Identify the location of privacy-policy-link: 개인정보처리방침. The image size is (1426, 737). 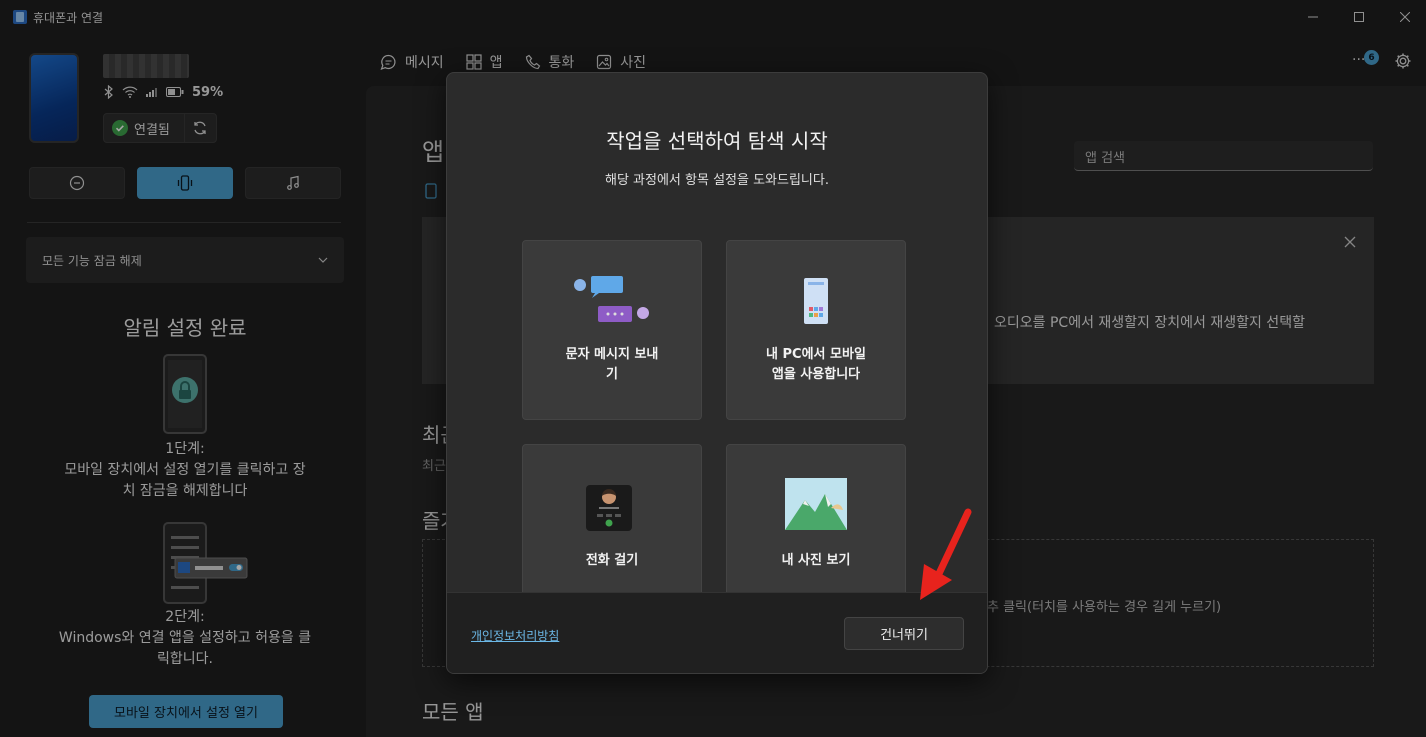
(515, 635).